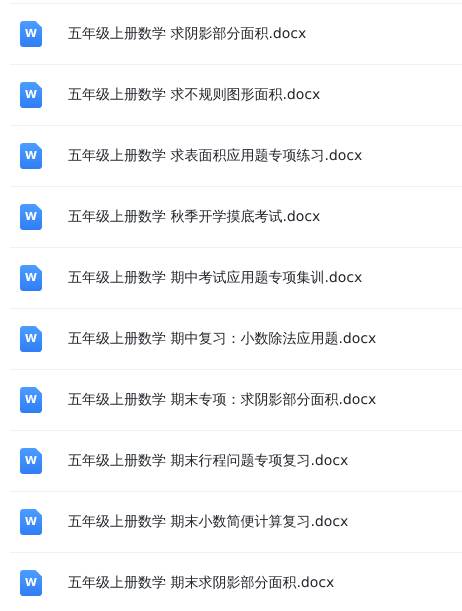  I want to click on file-name-link: 五年级上册数学 期末专项：求阴影部分面积.docx, so click(222, 400).